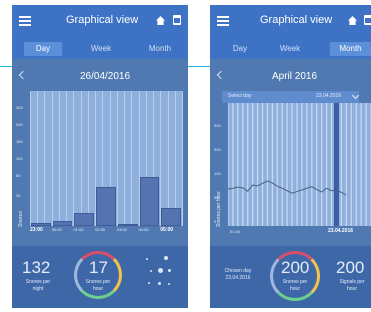 The height and width of the screenshot is (312, 371). What do you see at coordinates (167, 230) in the screenshot?
I see `x-tick-label: 05:00` at bounding box center [167, 230].